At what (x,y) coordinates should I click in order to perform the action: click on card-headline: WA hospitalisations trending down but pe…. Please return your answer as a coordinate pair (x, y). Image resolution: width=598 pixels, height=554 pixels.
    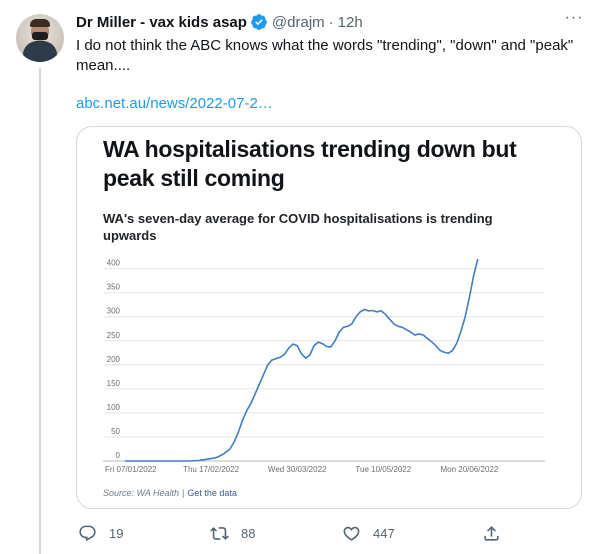
    Looking at the image, I should click on (310, 163).